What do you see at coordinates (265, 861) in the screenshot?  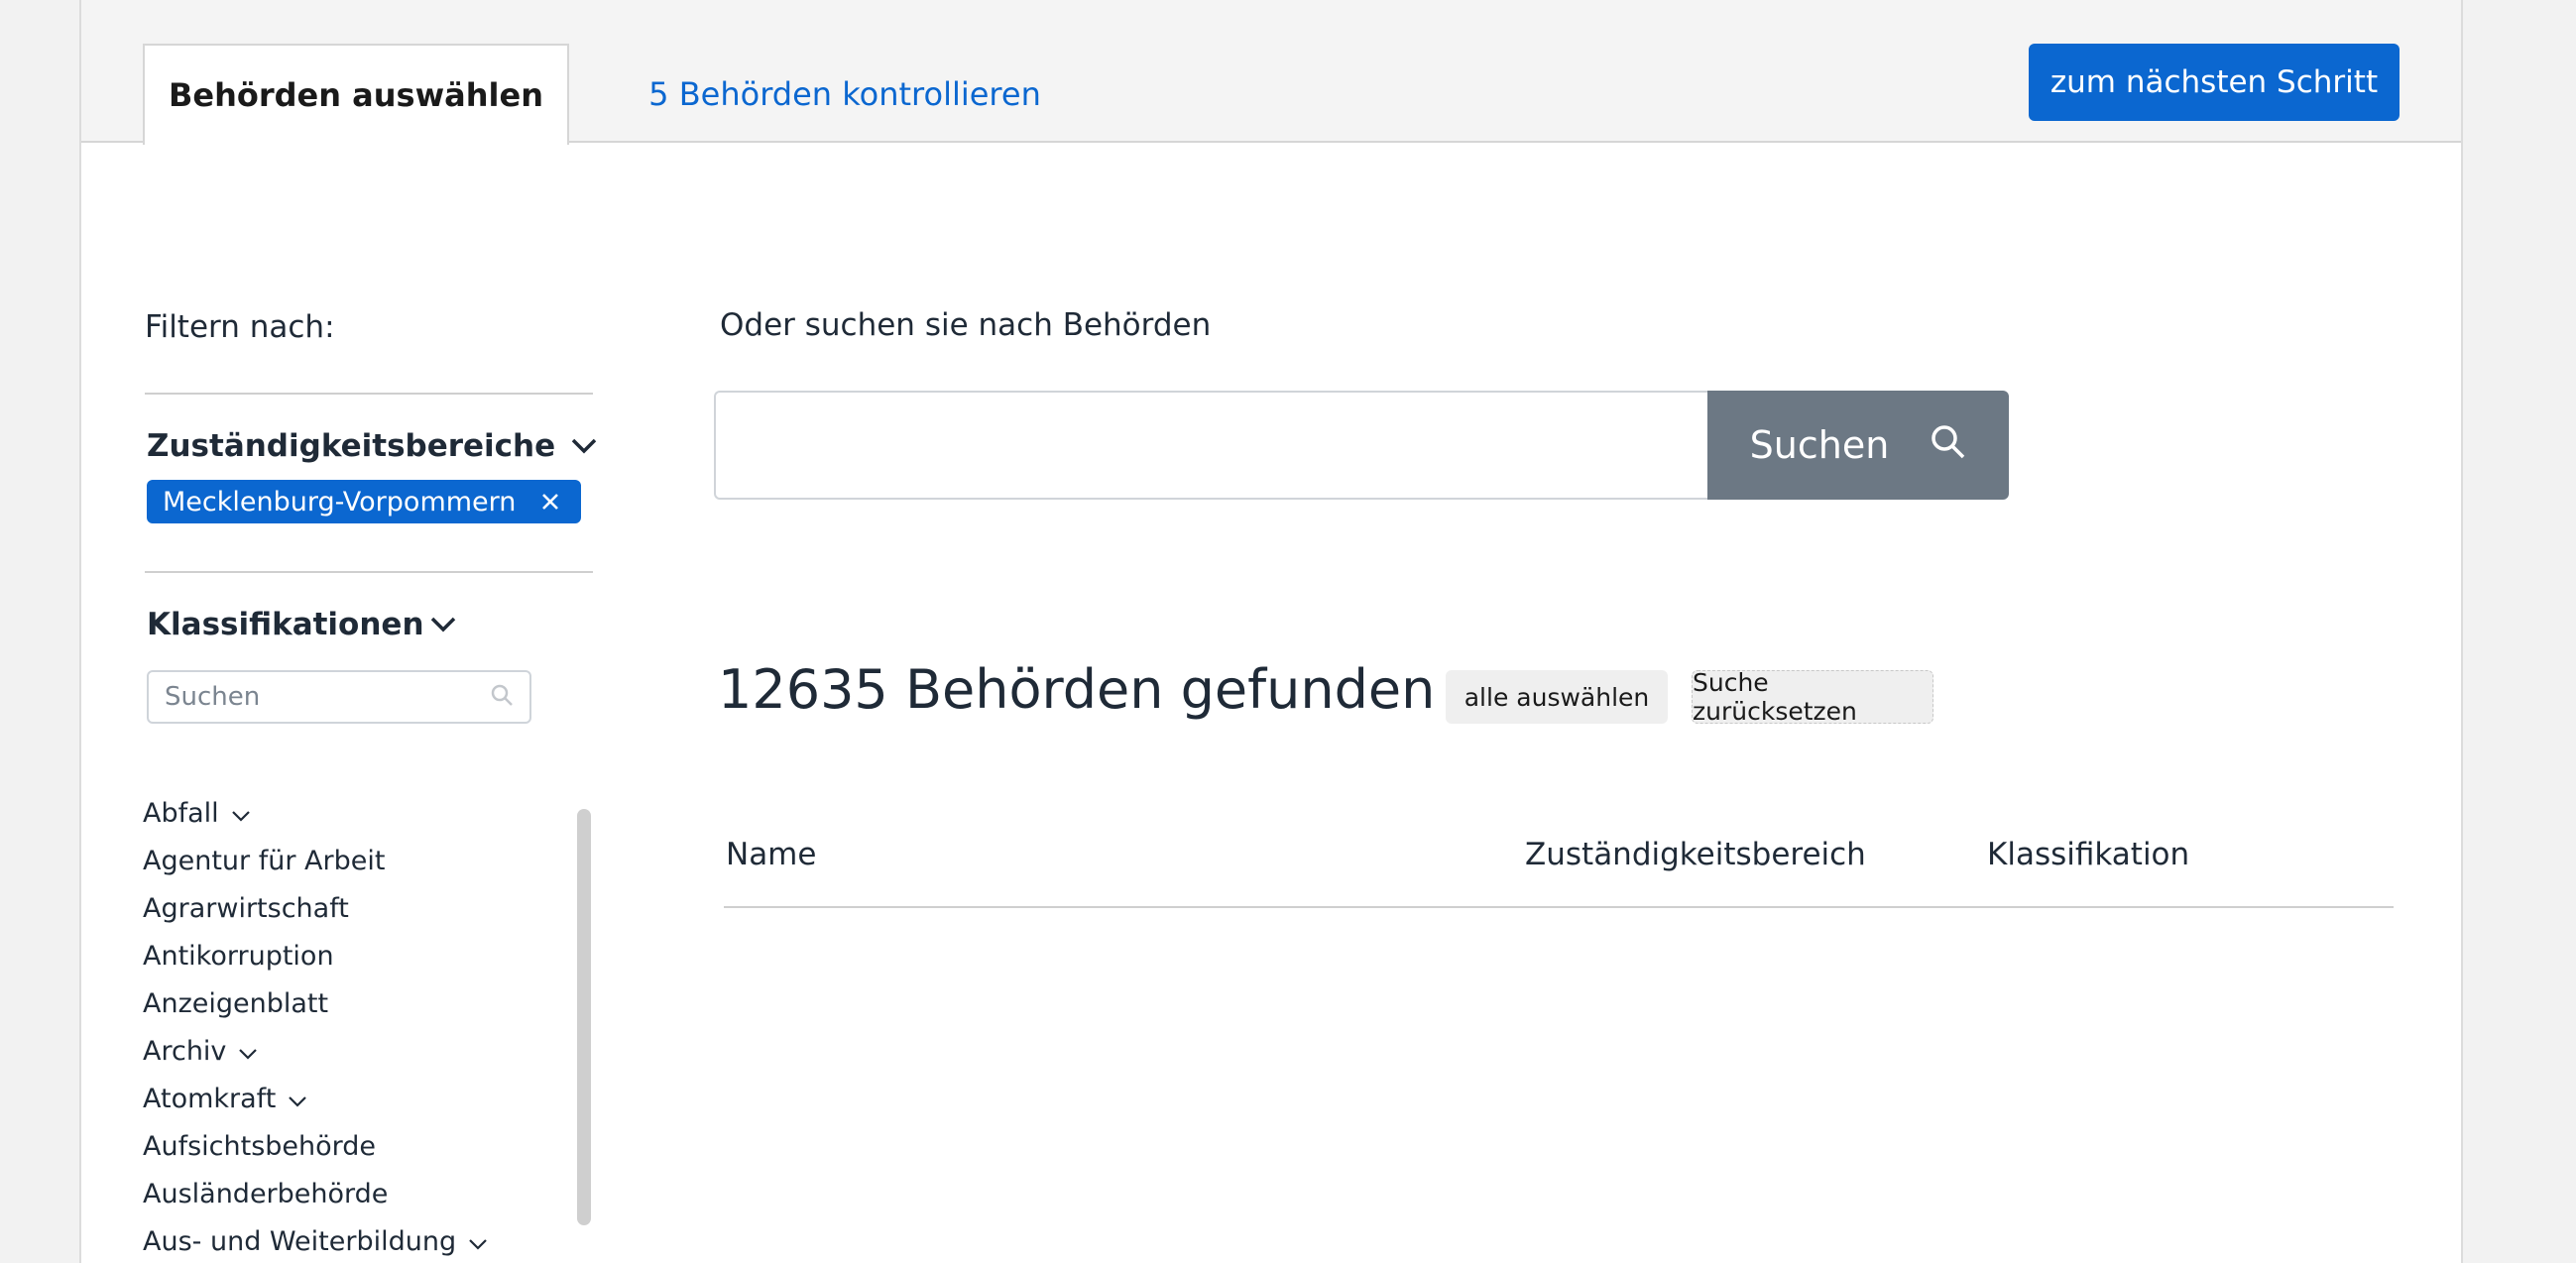 I see `classification-item-label: Agentur für Arbeit` at bounding box center [265, 861].